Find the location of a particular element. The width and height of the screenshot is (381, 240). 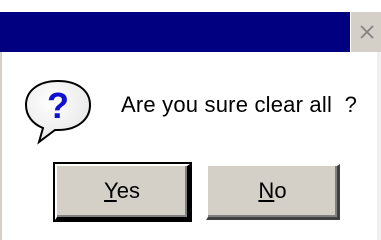

dialog-left-border is located at coordinates (1, 146).